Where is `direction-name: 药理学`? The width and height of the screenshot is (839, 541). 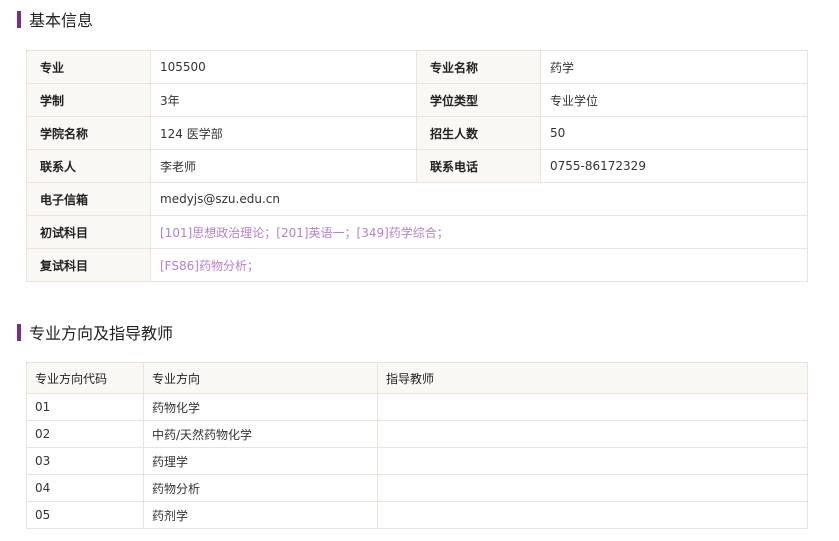
direction-name: 药理学 is located at coordinates (260, 461).